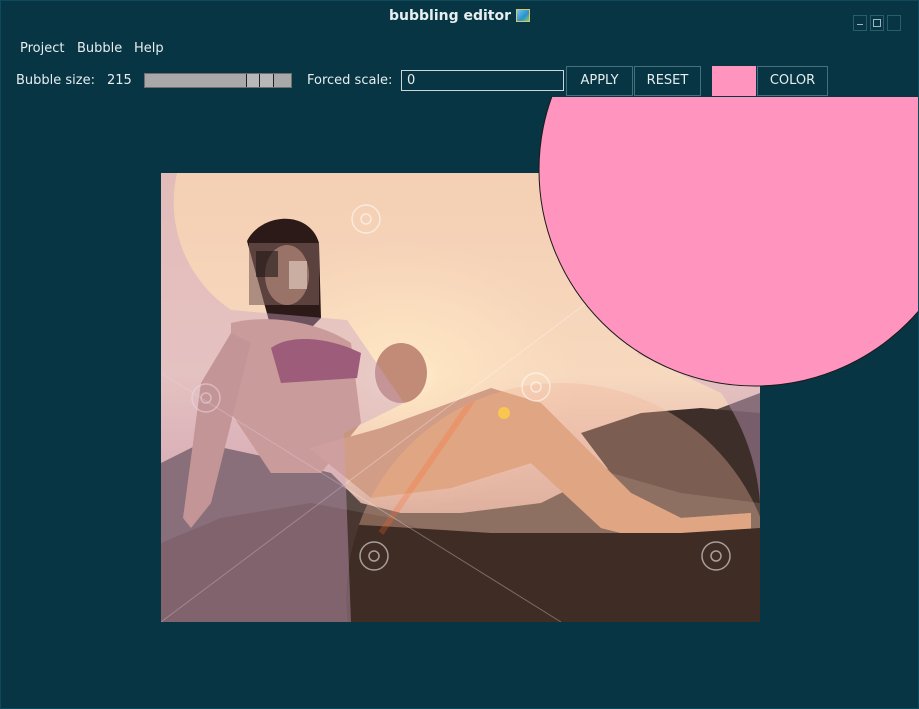 This screenshot has height=709, width=919. What do you see at coordinates (860, 23) in the screenshot?
I see `minimize-icon` at bounding box center [860, 23].